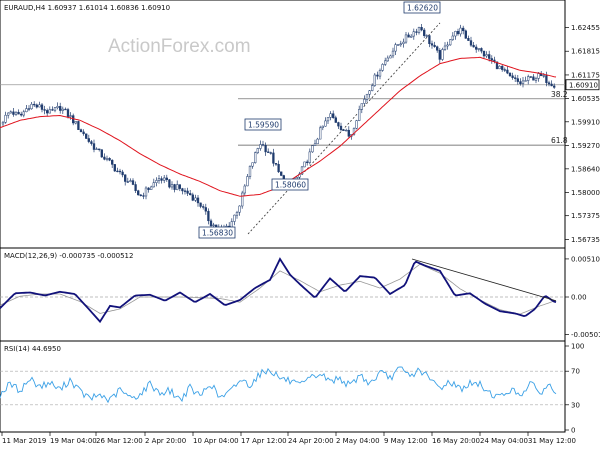 This screenshot has width=600, height=450. What do you see at coordinates (559, 140) in the screenshot?
I see `fib-level-label: 61.8` at bounding box center [559, 140].